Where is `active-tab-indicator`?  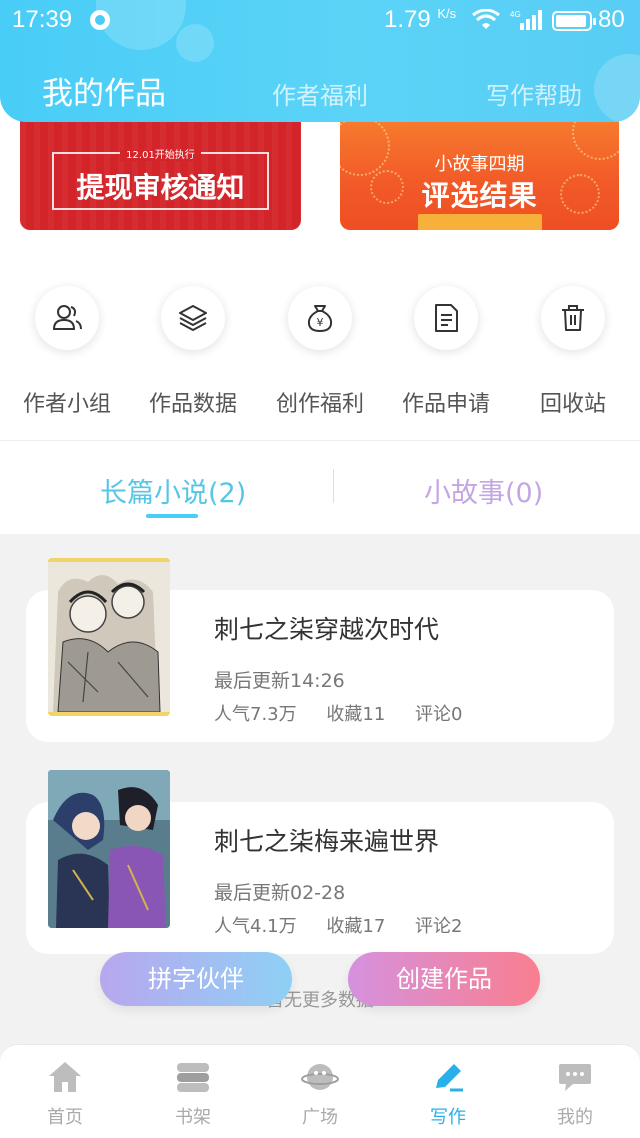 active-tab-indicator is located at coordinates (172, 516).